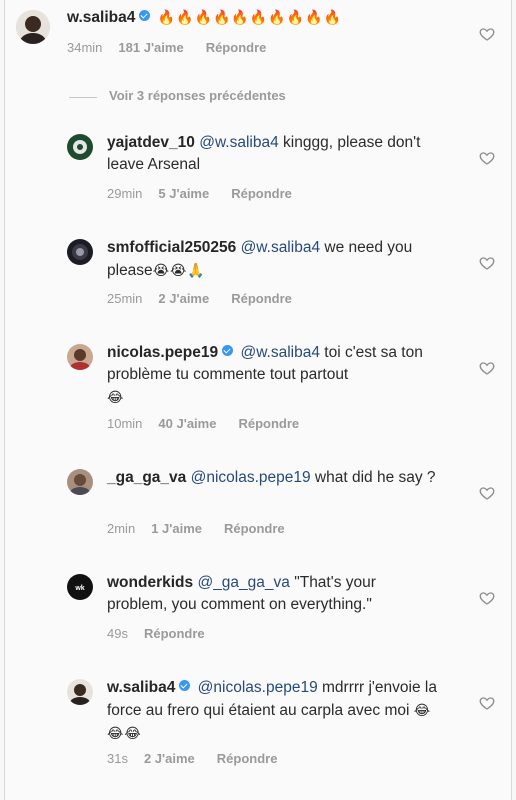 This screenshot has width=516, height=800. Describe the element at coordinates (197, 95) in the screenshot. I see `view-replies-button: Voir 3 réponses précédentes` at that location.